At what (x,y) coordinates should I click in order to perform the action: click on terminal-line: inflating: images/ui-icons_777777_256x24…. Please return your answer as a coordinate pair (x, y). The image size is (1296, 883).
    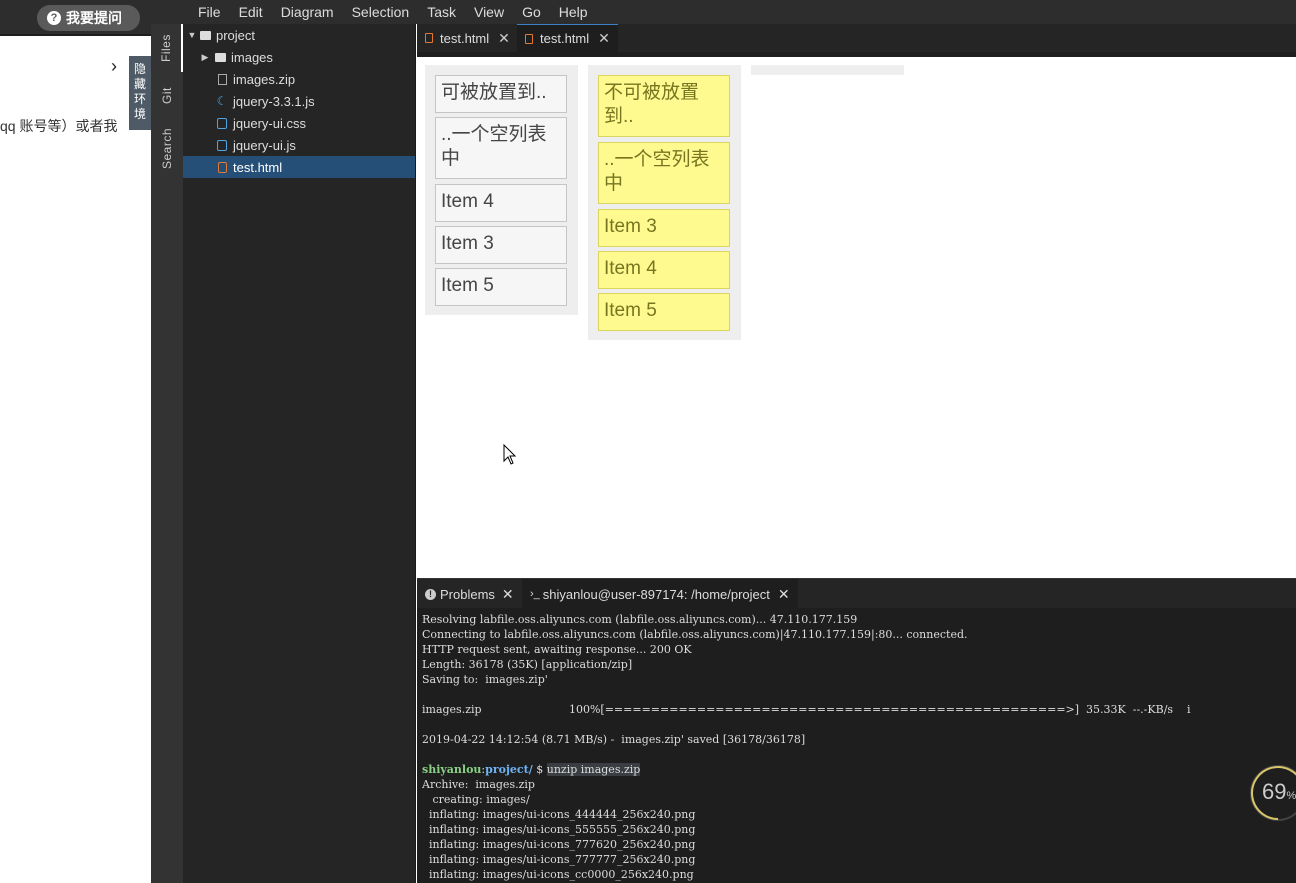
    Looking at the image, I should click on (559, 859).